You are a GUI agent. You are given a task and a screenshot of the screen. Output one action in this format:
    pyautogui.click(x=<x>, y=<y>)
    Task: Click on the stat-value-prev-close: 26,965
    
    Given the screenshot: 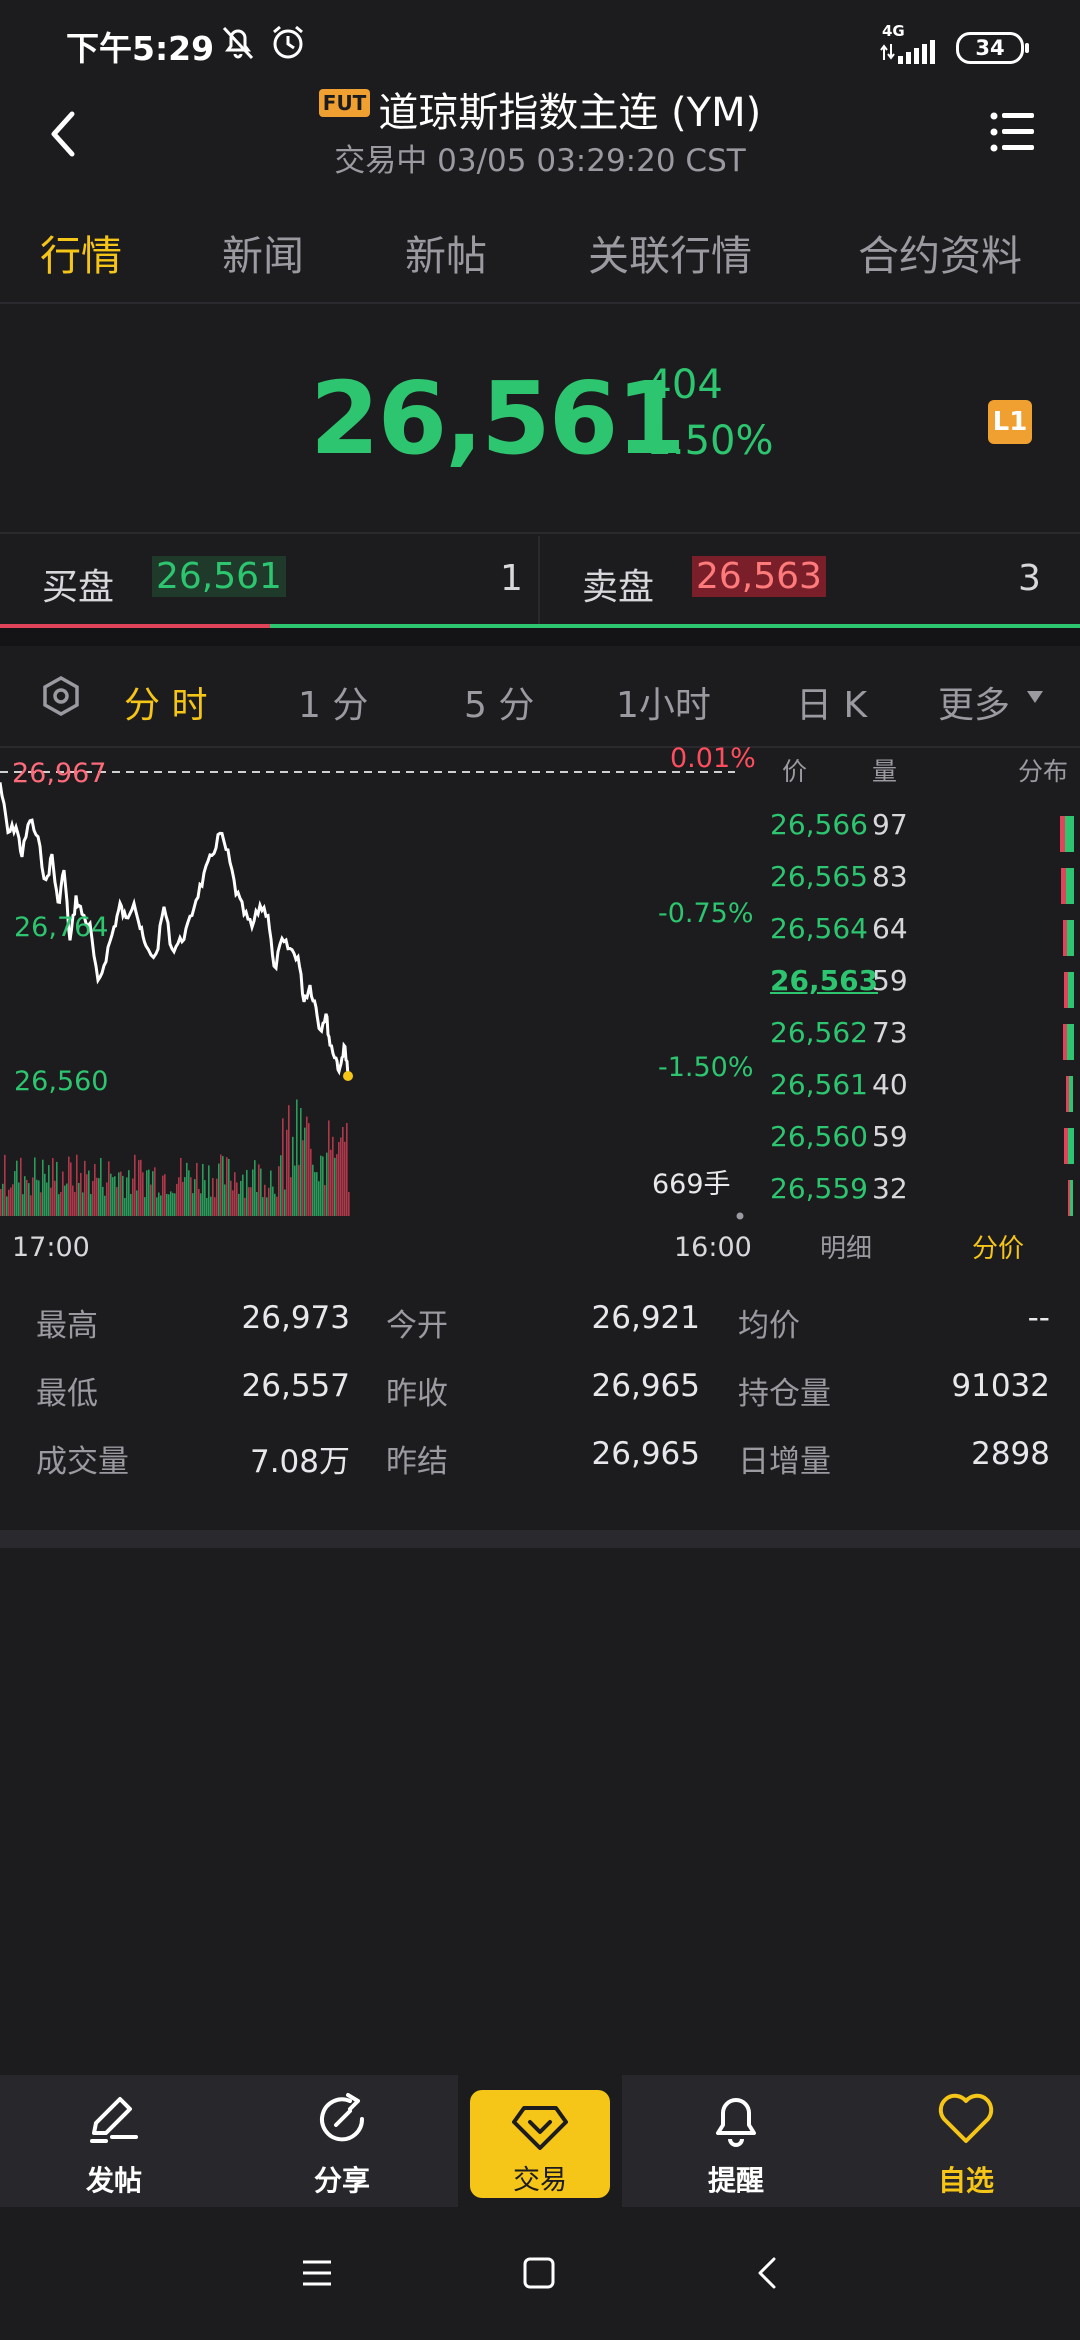 What is the action you would take?
    pyautogui.click(x=645, y=1386)
    